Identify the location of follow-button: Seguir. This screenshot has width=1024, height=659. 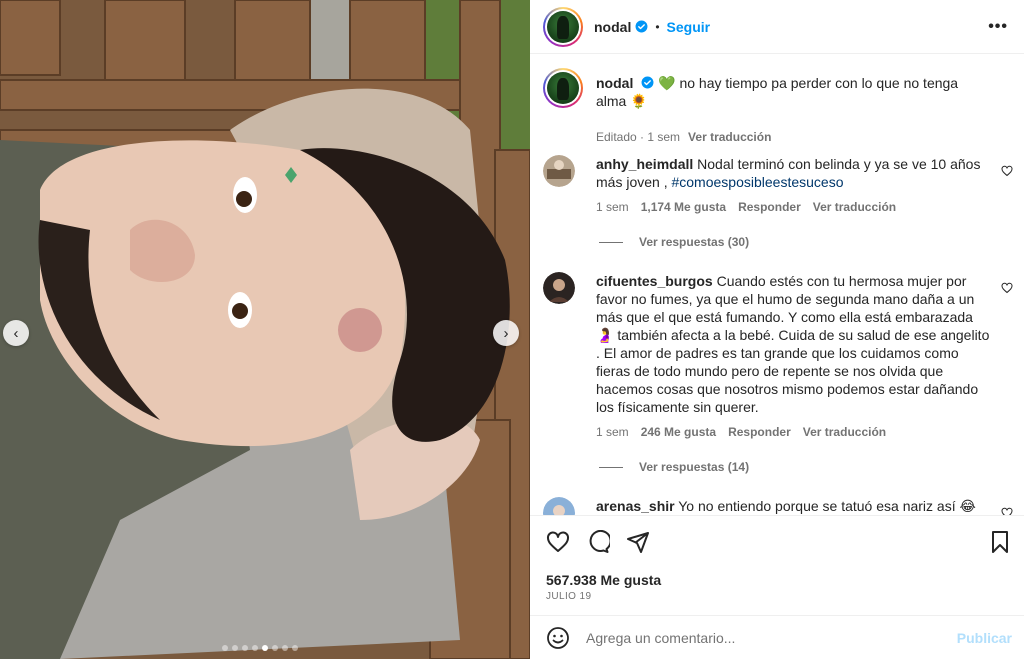
(689, 27).